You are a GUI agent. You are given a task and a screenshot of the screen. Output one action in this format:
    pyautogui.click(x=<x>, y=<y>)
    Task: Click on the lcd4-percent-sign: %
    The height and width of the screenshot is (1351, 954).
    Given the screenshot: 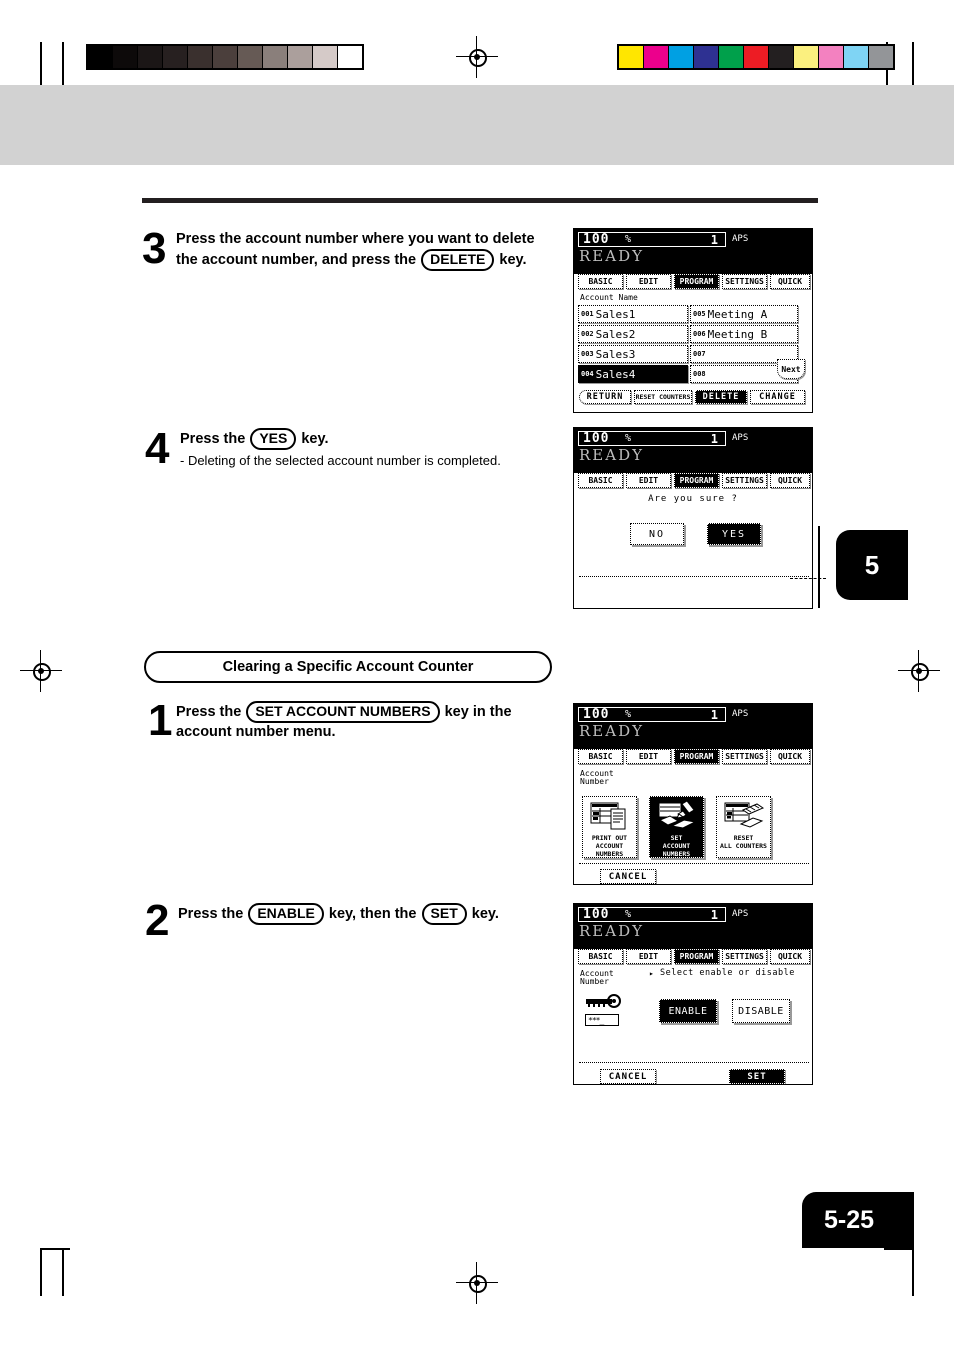 What is the action you would take?
    pyautogui.click(x=628, y=914)
    